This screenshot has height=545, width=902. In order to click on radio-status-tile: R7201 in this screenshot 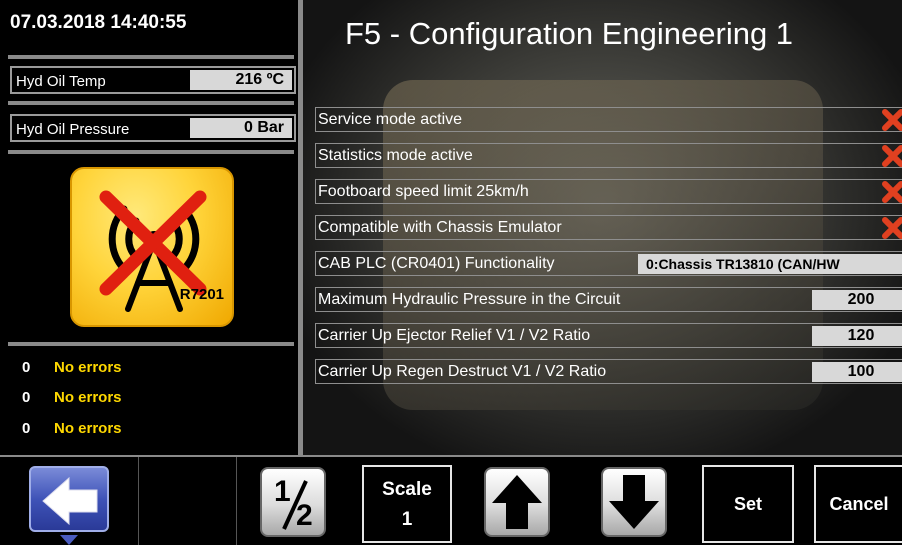, I will do `click(152, 247)`.